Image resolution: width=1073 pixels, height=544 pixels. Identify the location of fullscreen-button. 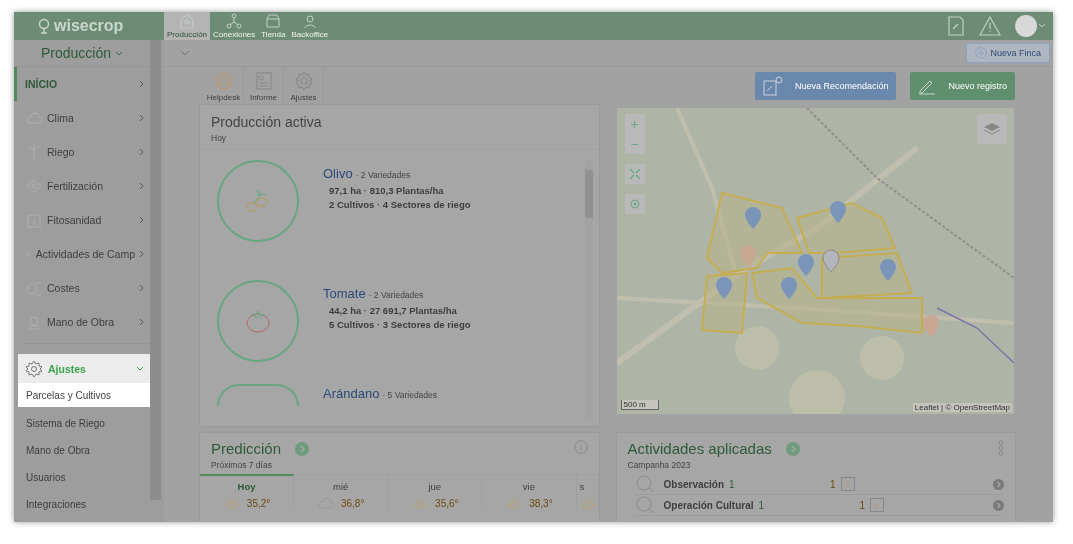
(634, 174).